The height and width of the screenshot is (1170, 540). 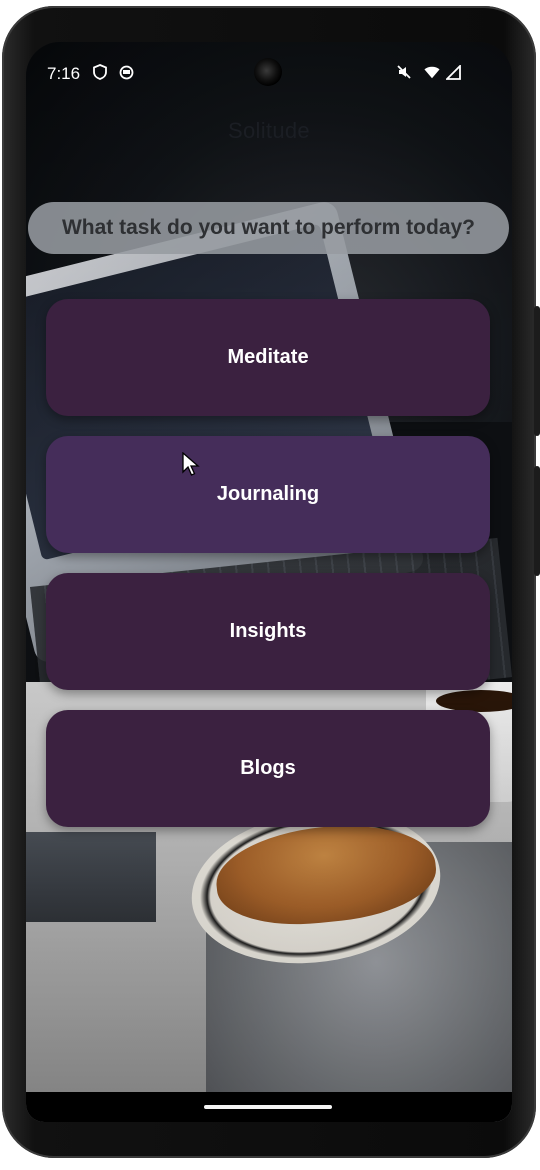 What do you see at coordinates (269, 130) in the screenshot?
I see `app-title: Solitude` at bounding box center [269, 130].